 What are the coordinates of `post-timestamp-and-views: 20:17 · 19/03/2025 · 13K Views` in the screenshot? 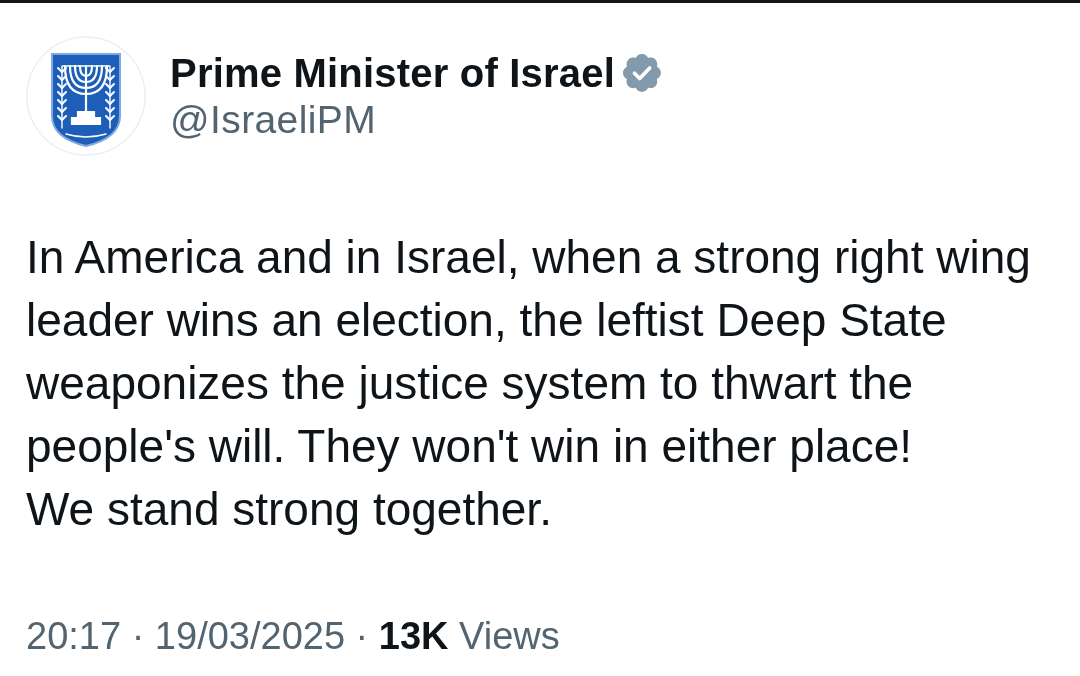 It's located at (293, 636).